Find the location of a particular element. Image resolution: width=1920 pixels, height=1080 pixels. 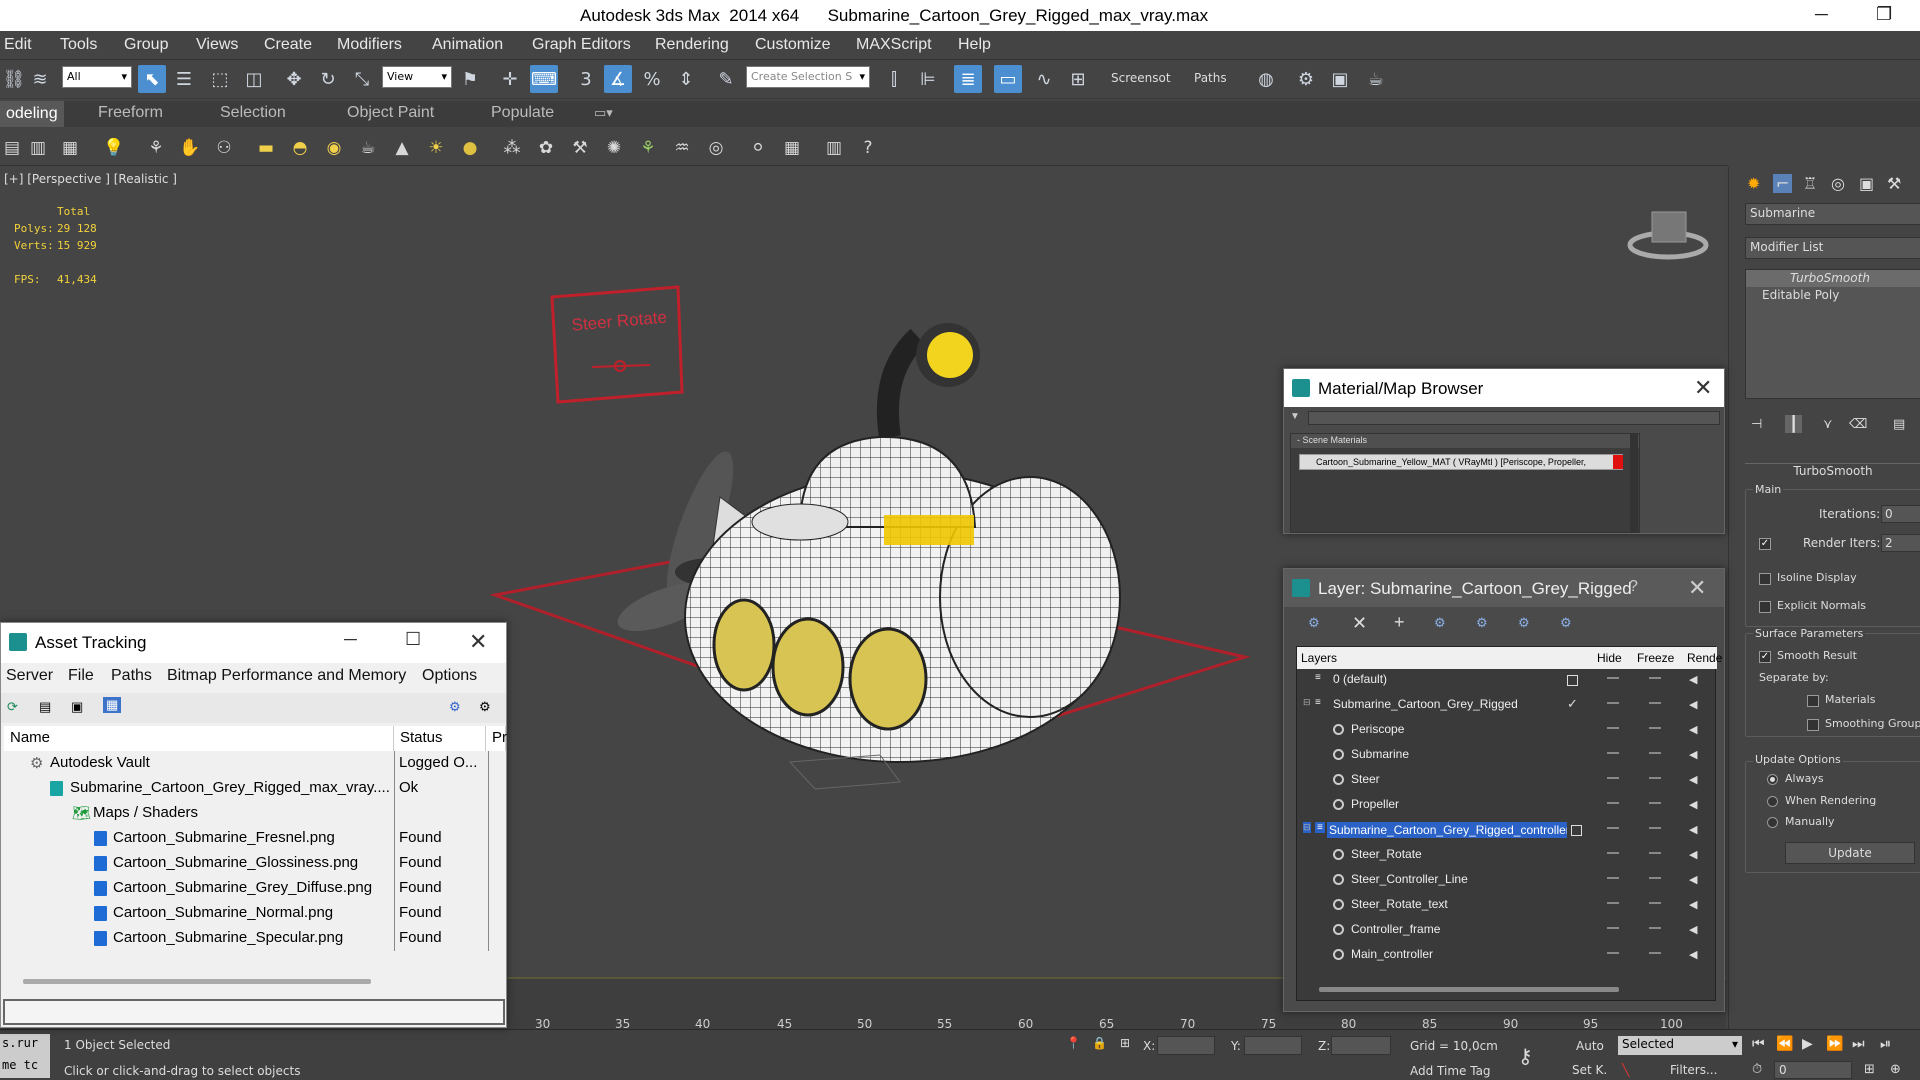

layer-row: Steer_Controller_Line ◀ is located at coordinates (1505, 879).